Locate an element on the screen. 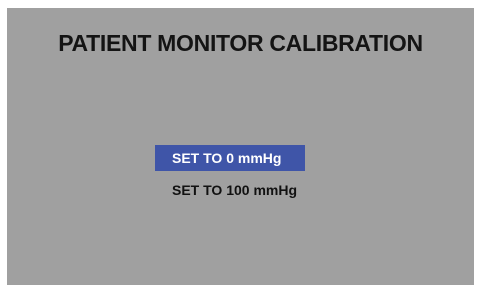  calibration-menu: SET TO 0 mmHg SET TO 100 mmHg is located at coordinates (230, 174).